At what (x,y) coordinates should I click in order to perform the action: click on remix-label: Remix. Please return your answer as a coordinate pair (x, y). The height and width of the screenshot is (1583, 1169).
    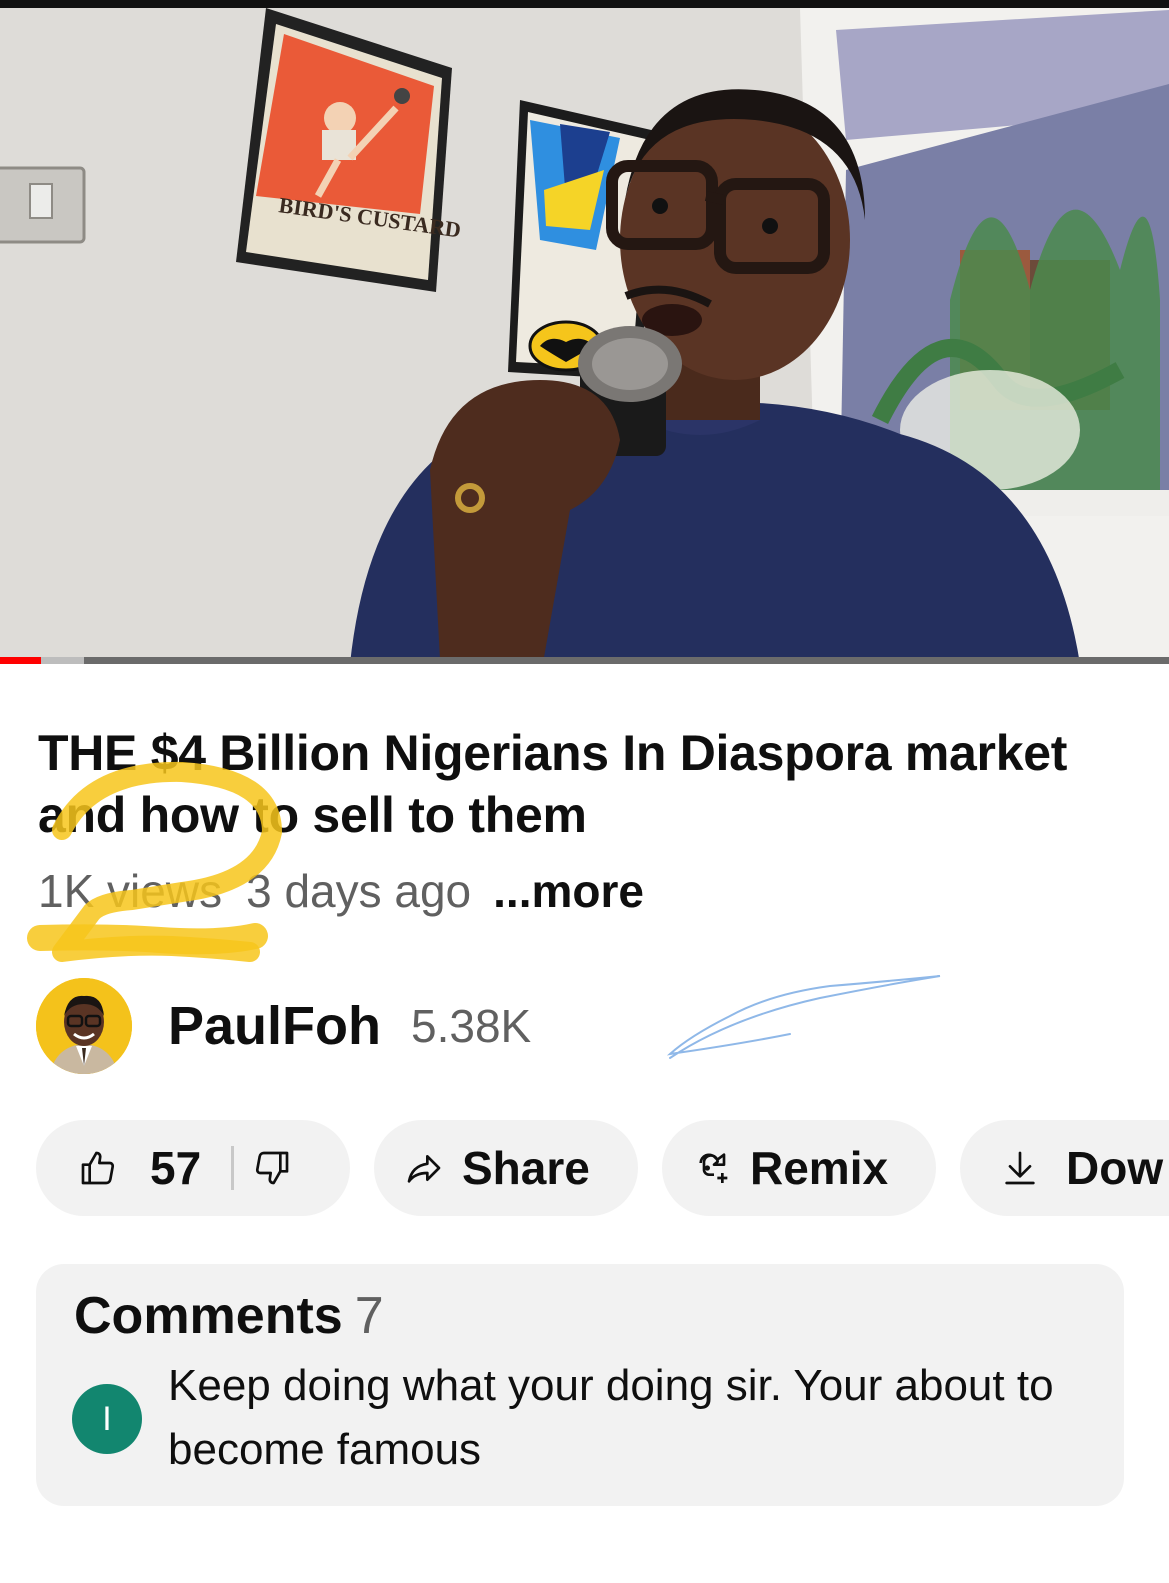
    Looking at the image, I should click on (819, 1168).